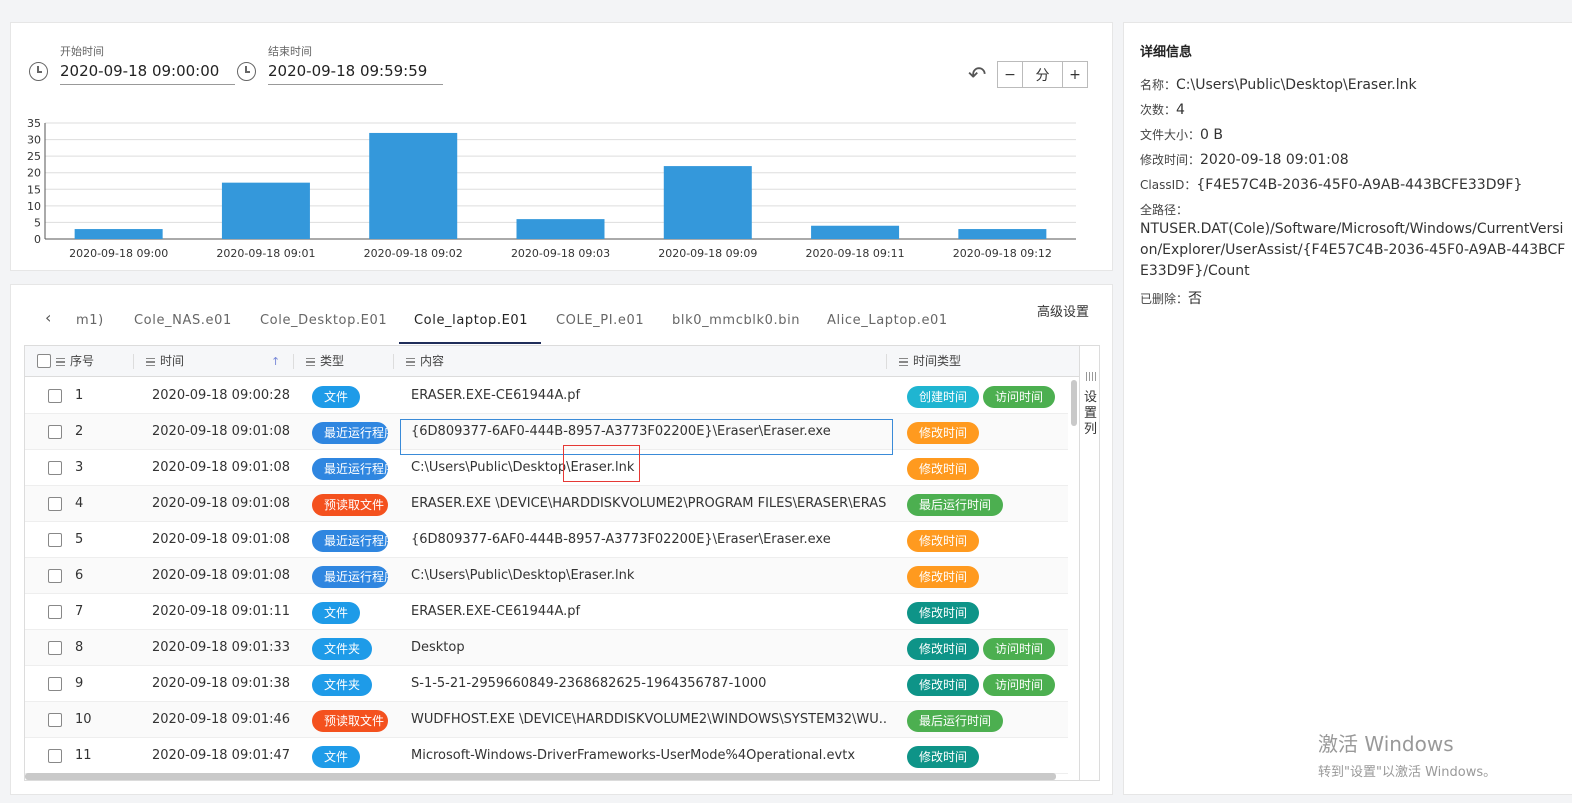  What do you see at coordinates (48, 317) in the screenshot?
I see `tab-scroll-left-icon: ‹` at bounding box center [48, 317].